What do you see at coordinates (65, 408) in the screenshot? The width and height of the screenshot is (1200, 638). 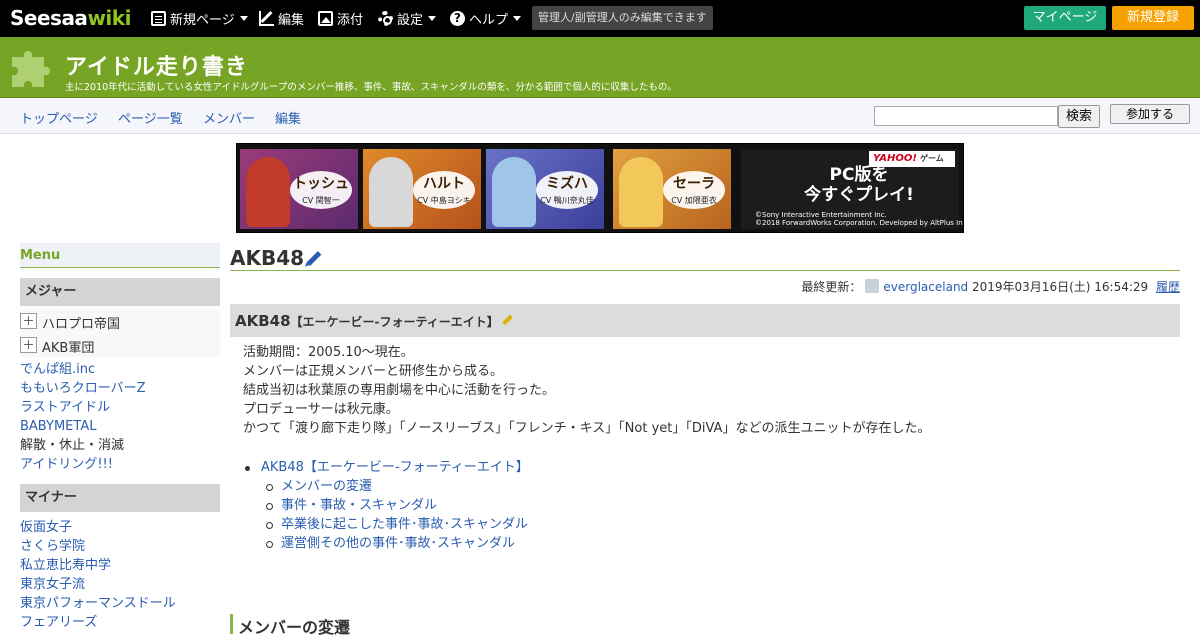 I see `sidebar-link-last-idol: ラストアイドル` at bounding box center [65, 408].